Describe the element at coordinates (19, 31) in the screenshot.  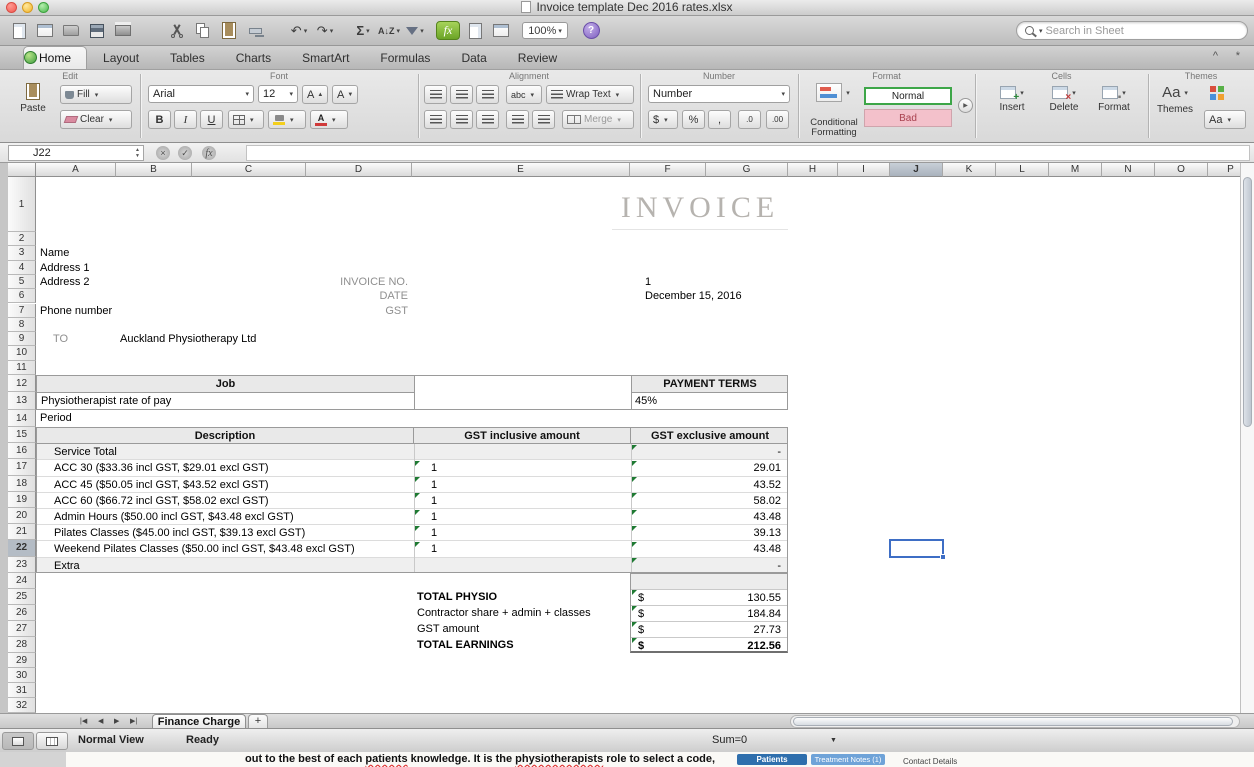
I see `new-workbook-button` at that location.